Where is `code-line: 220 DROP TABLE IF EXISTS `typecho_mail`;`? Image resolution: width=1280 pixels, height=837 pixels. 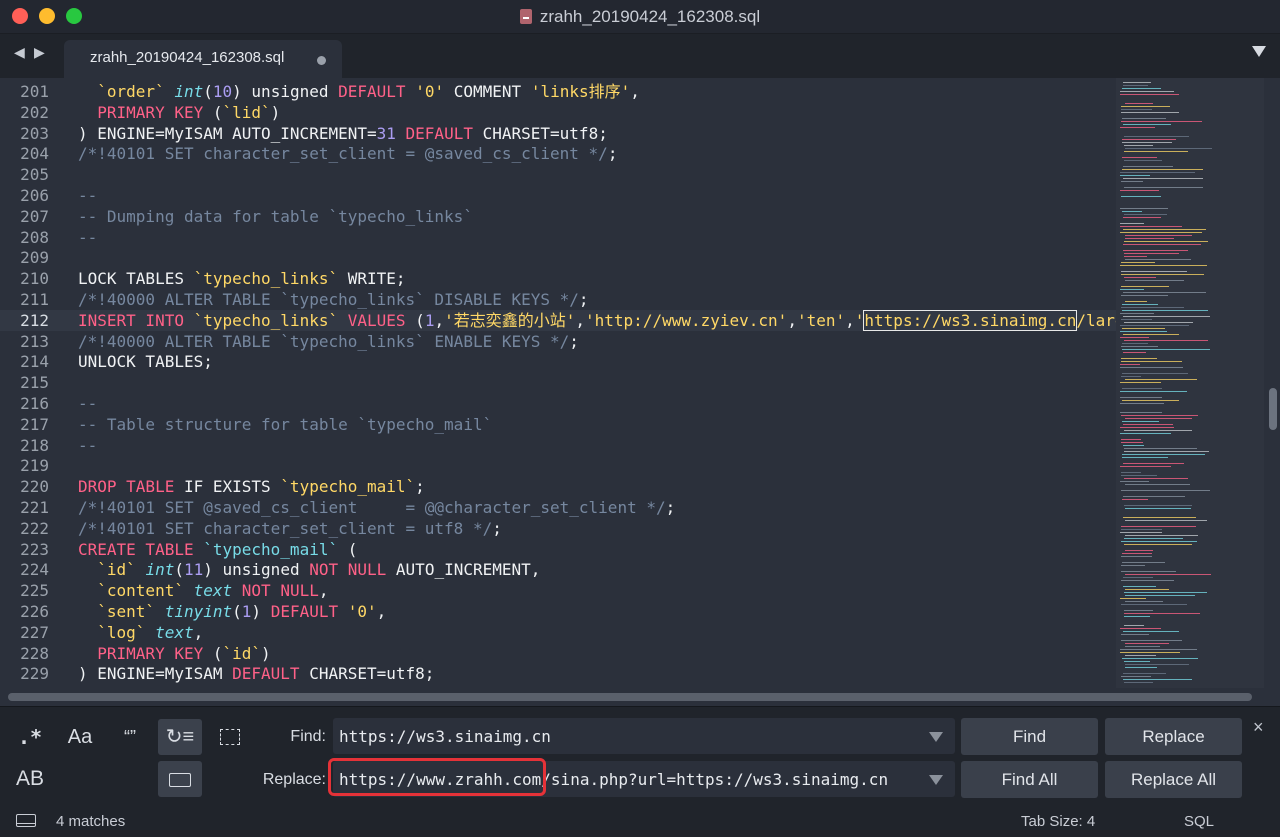 code-line: 220 DROP TABLE IF EXISTS `typecho_mail`; is located at coordinates (558, 486).